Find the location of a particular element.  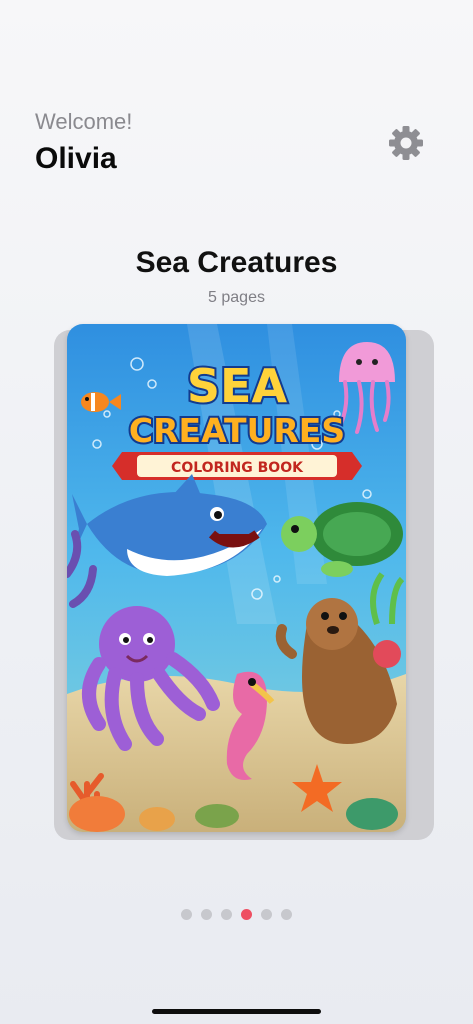

cover-banner-text: COLORING BOOK is located at coordinates (237, 468).